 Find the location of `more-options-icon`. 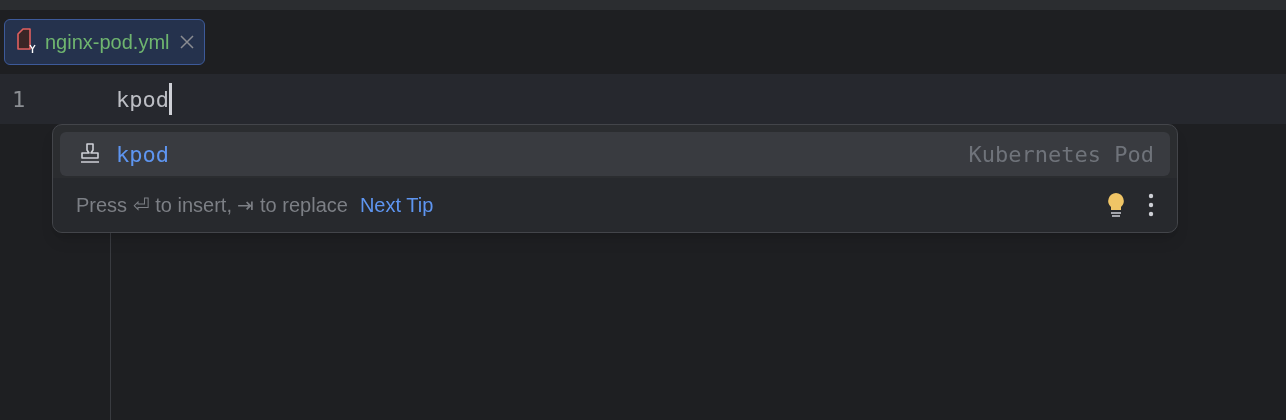

more-options-icon is located at coordinates (1151, 205).